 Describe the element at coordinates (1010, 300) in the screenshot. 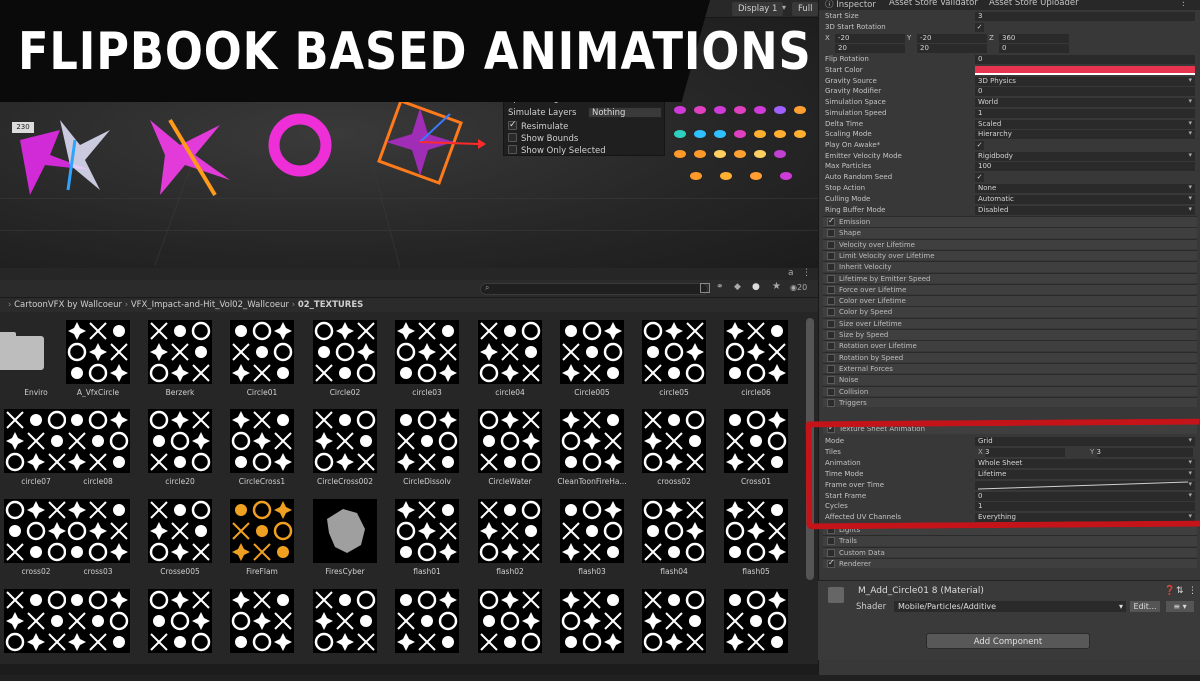

I see `module-header: Color over Lifetime` at that location.